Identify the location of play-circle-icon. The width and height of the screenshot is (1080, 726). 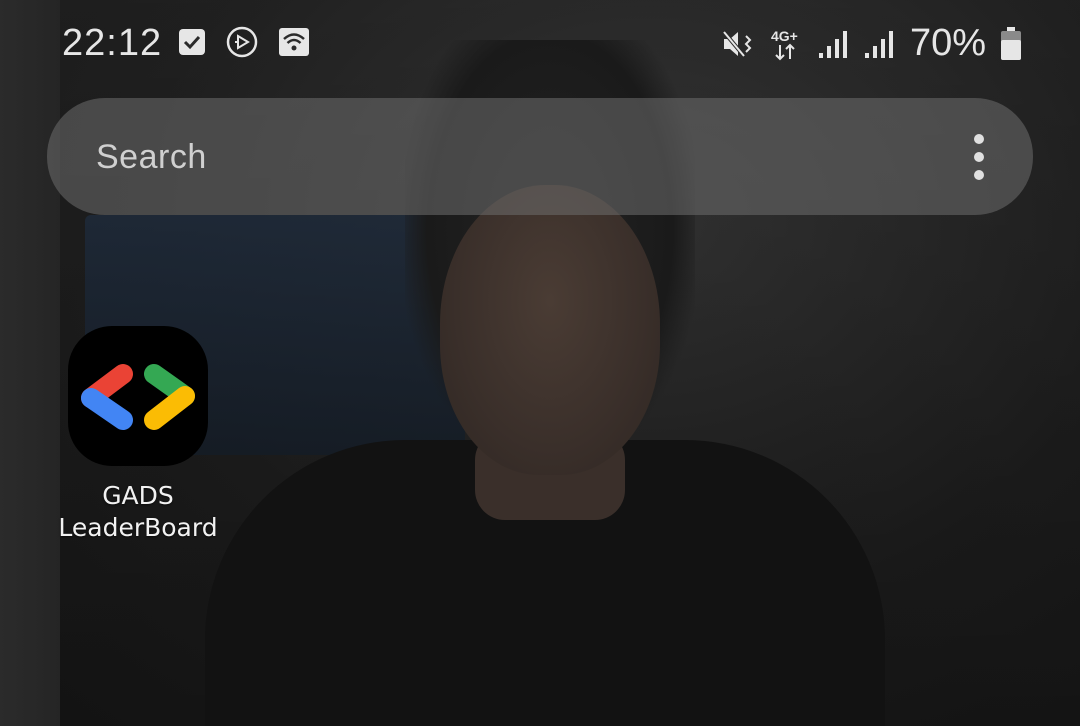
(242, 42).